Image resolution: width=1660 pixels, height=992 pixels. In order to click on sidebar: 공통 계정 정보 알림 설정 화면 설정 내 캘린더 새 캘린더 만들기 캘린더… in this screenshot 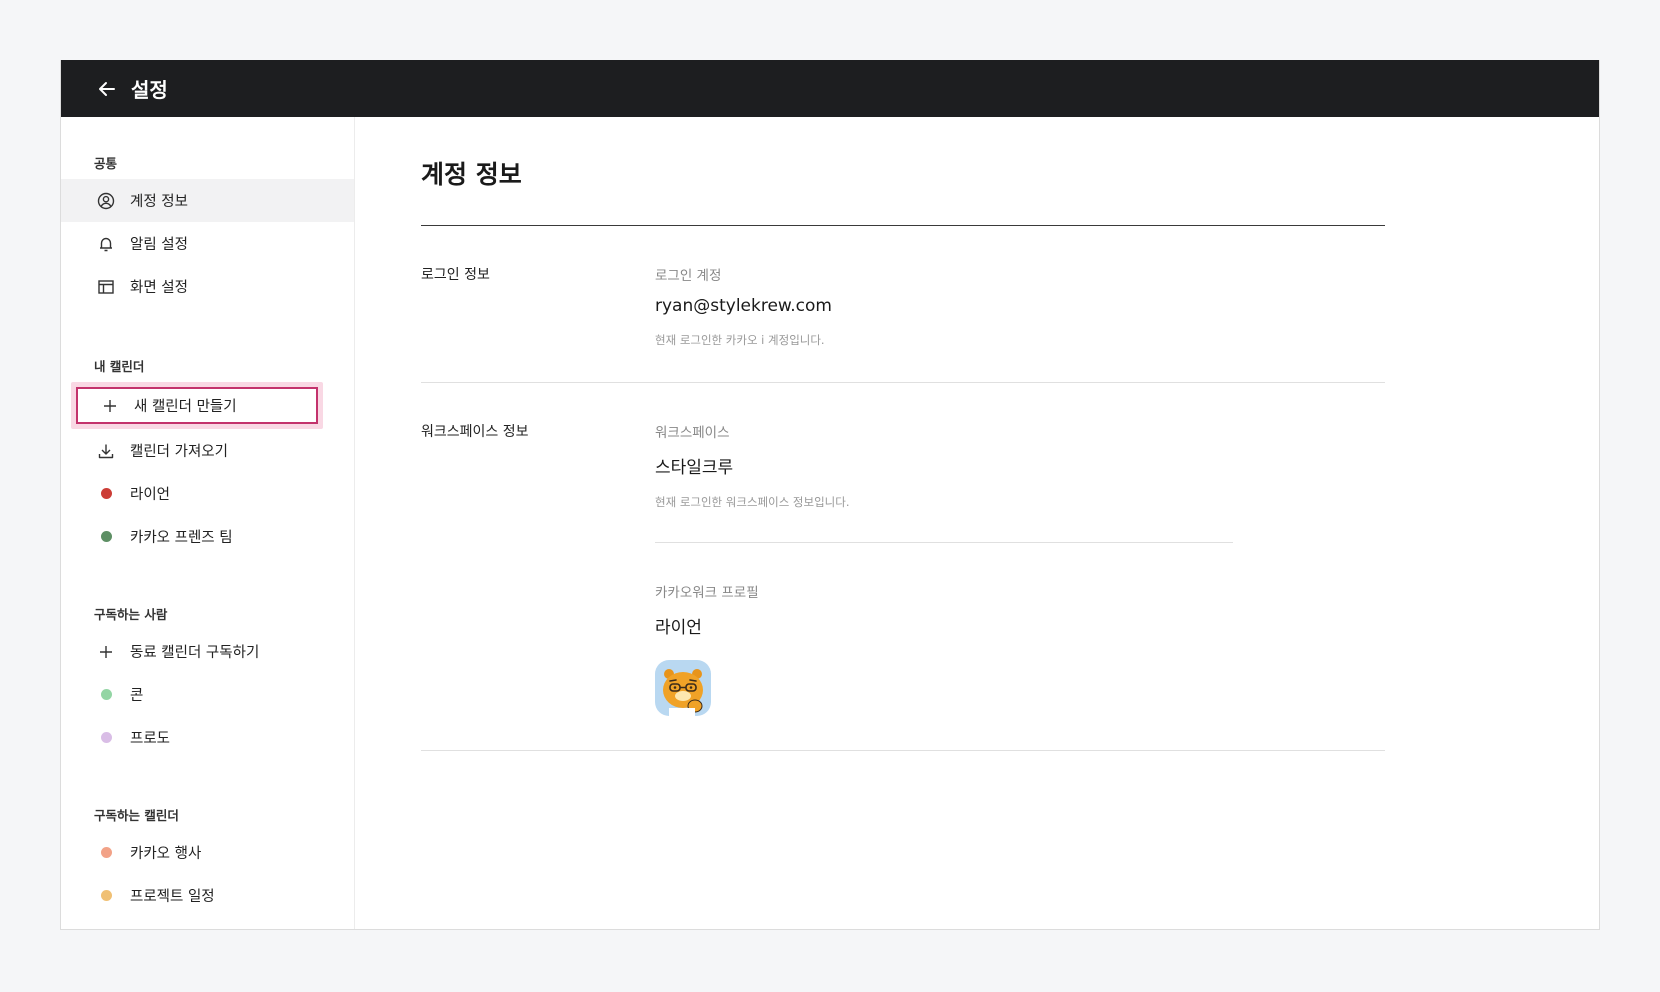, I will do `click(208, 523)`.